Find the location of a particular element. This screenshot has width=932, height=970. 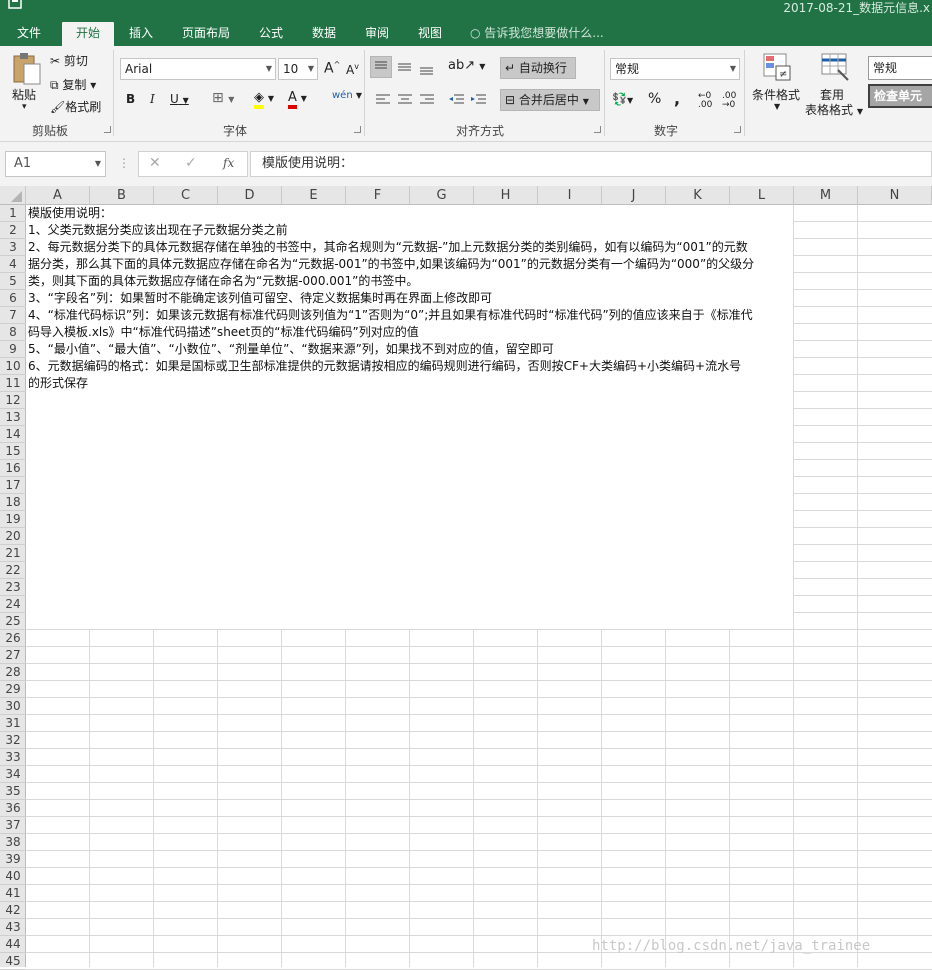

row-header: 9 is located at coordinates (13, 349).